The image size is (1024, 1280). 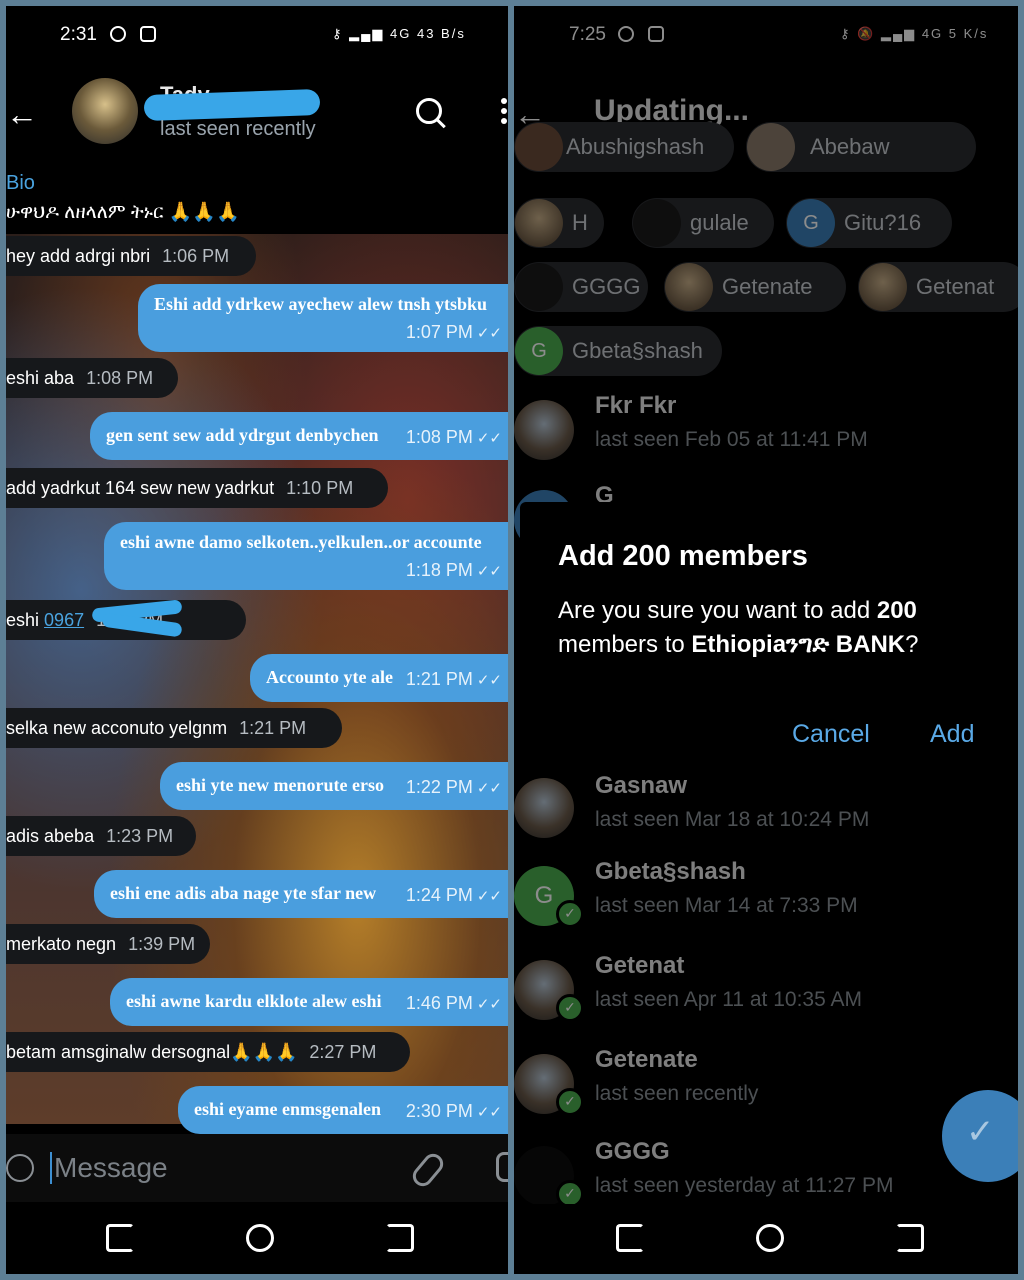 What do you see at coordinates (439, 895) in the screenshot?
I see `message-time: 1:24 PM` at bounding box center [439, 895].